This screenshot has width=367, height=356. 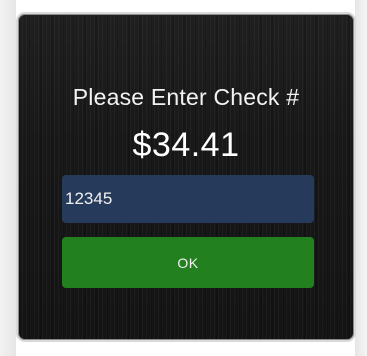 I want to click on background-edge-left, so click(x=8, y=178).